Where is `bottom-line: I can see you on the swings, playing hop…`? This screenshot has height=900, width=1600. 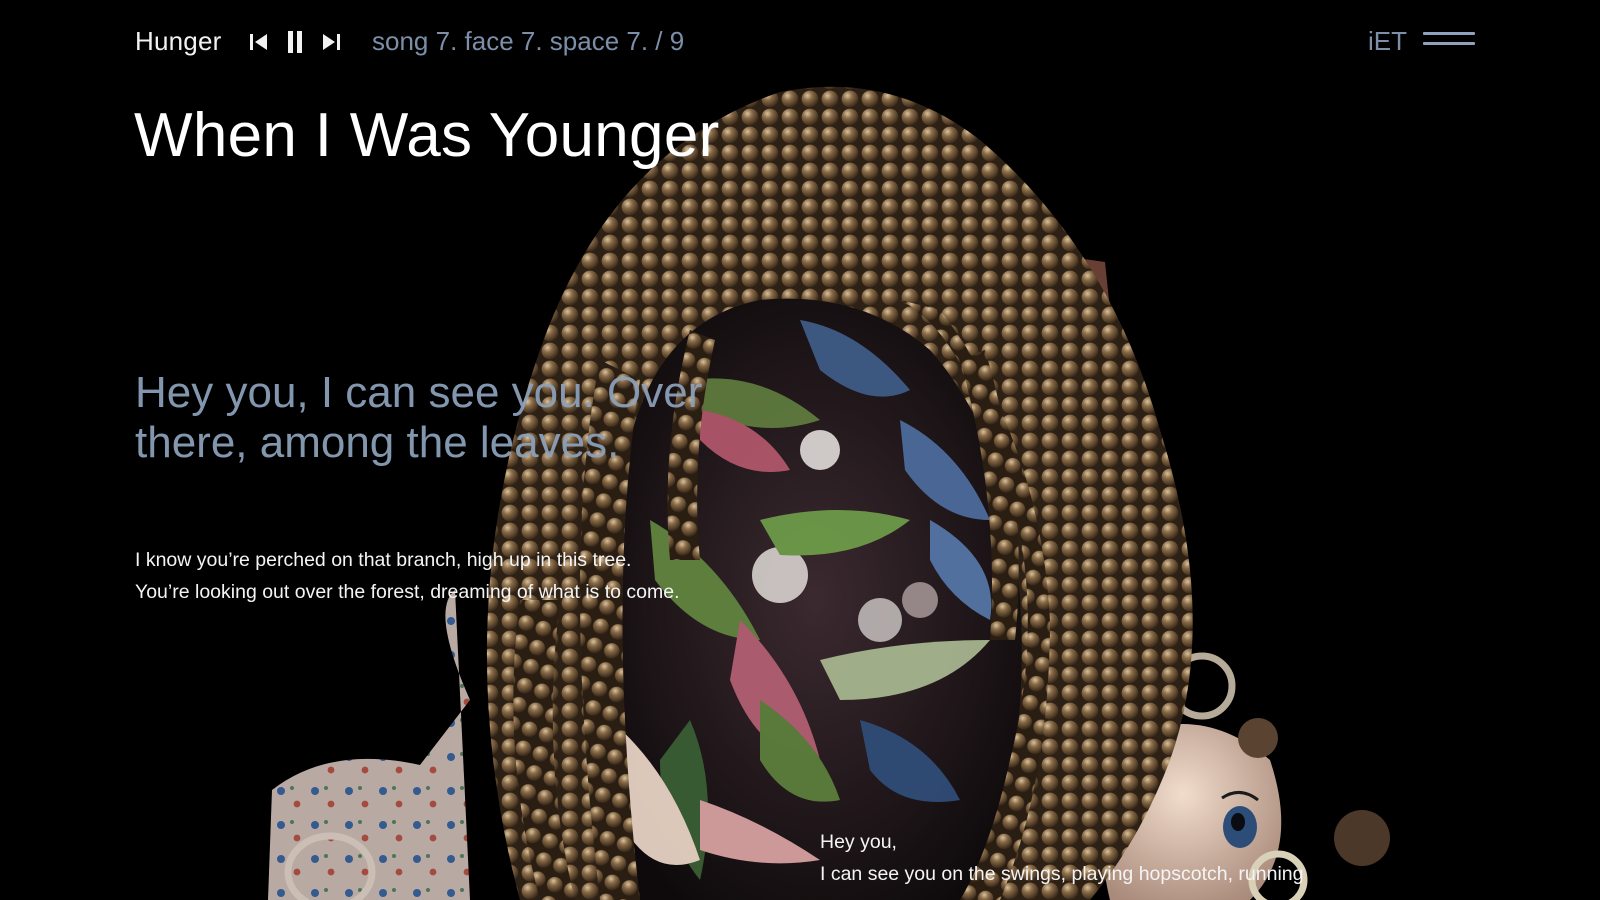
bottom-line: I can see you on the swings, playing hop… is located at coordinates (1062, 874).